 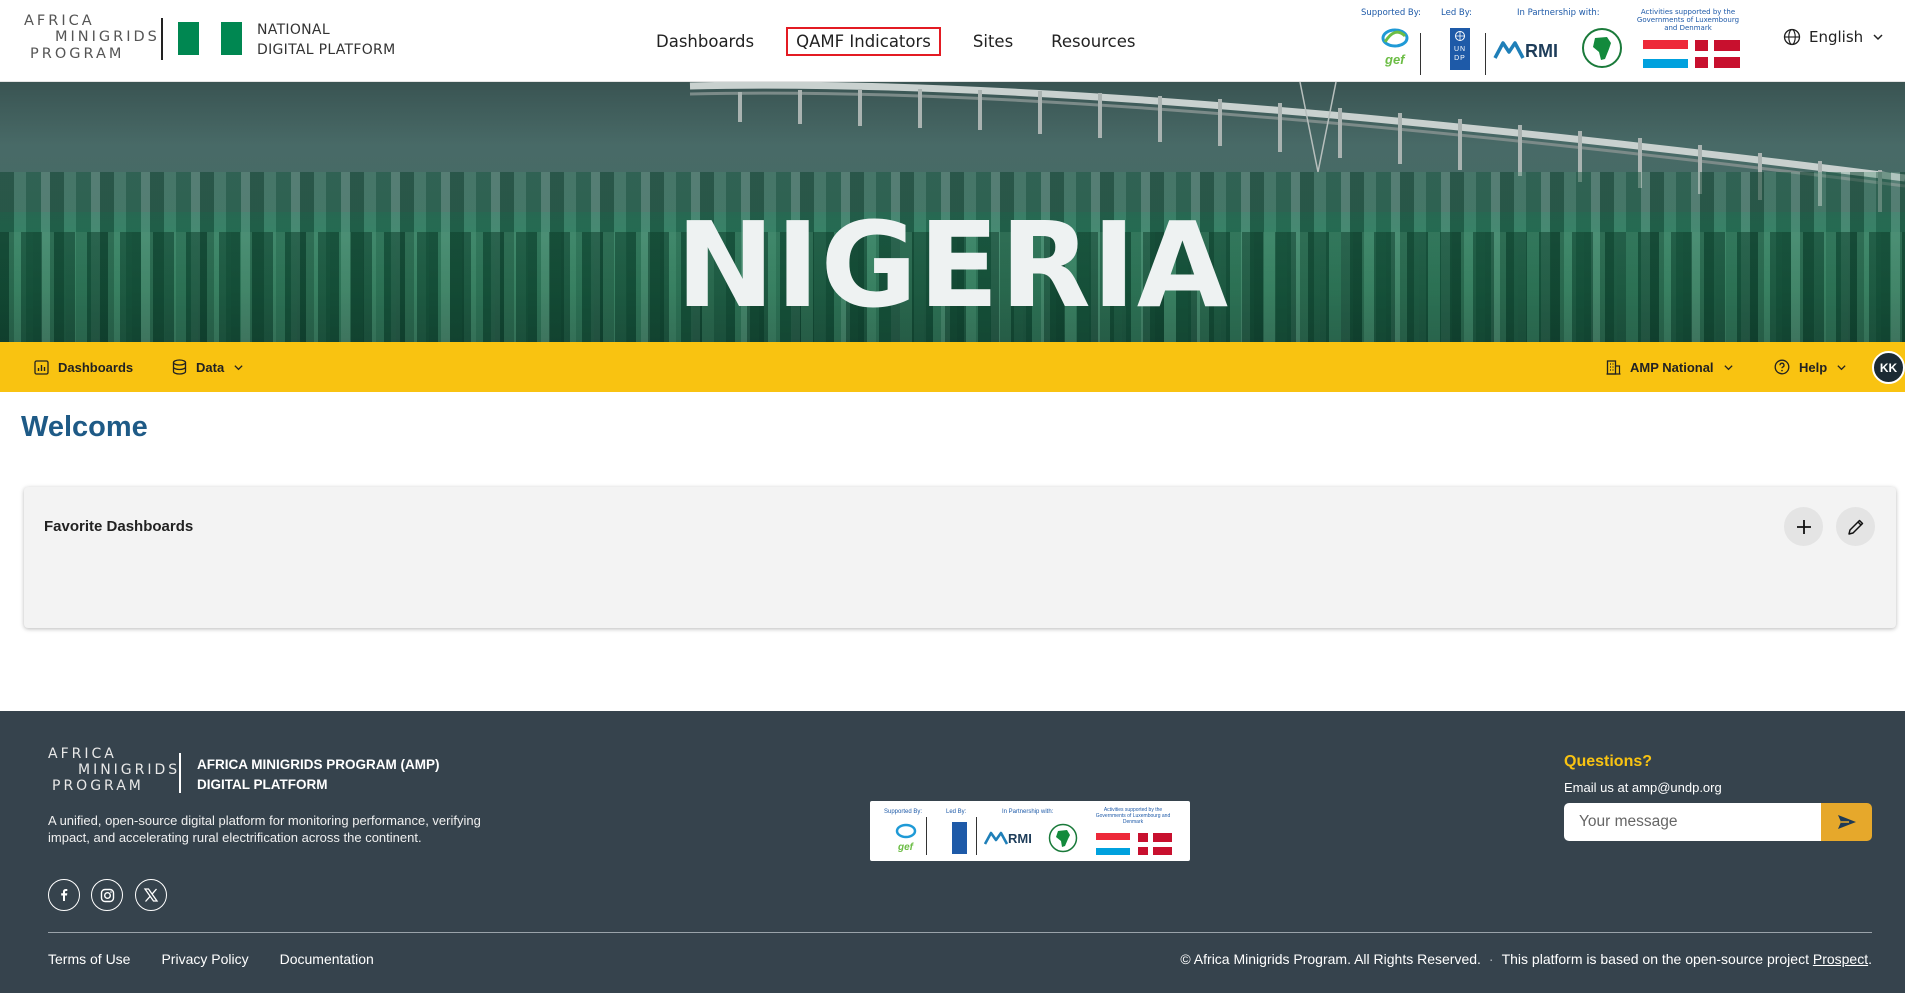 What do you see at coordinates (960, 932) in the screenshot?
I see `footer-divider` at bounding box center [960, 932].